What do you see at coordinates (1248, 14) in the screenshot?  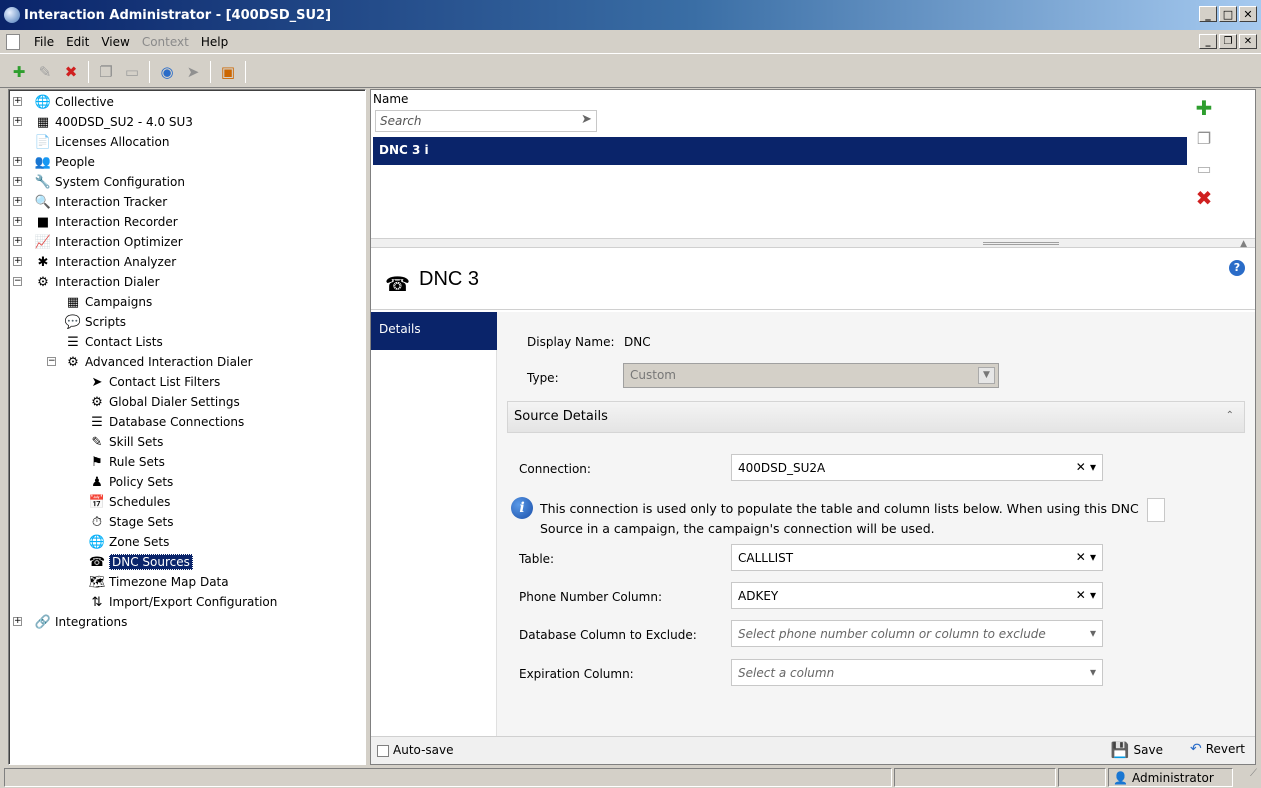 I see `close-button: ✕` at bounding box center [1248, 14].